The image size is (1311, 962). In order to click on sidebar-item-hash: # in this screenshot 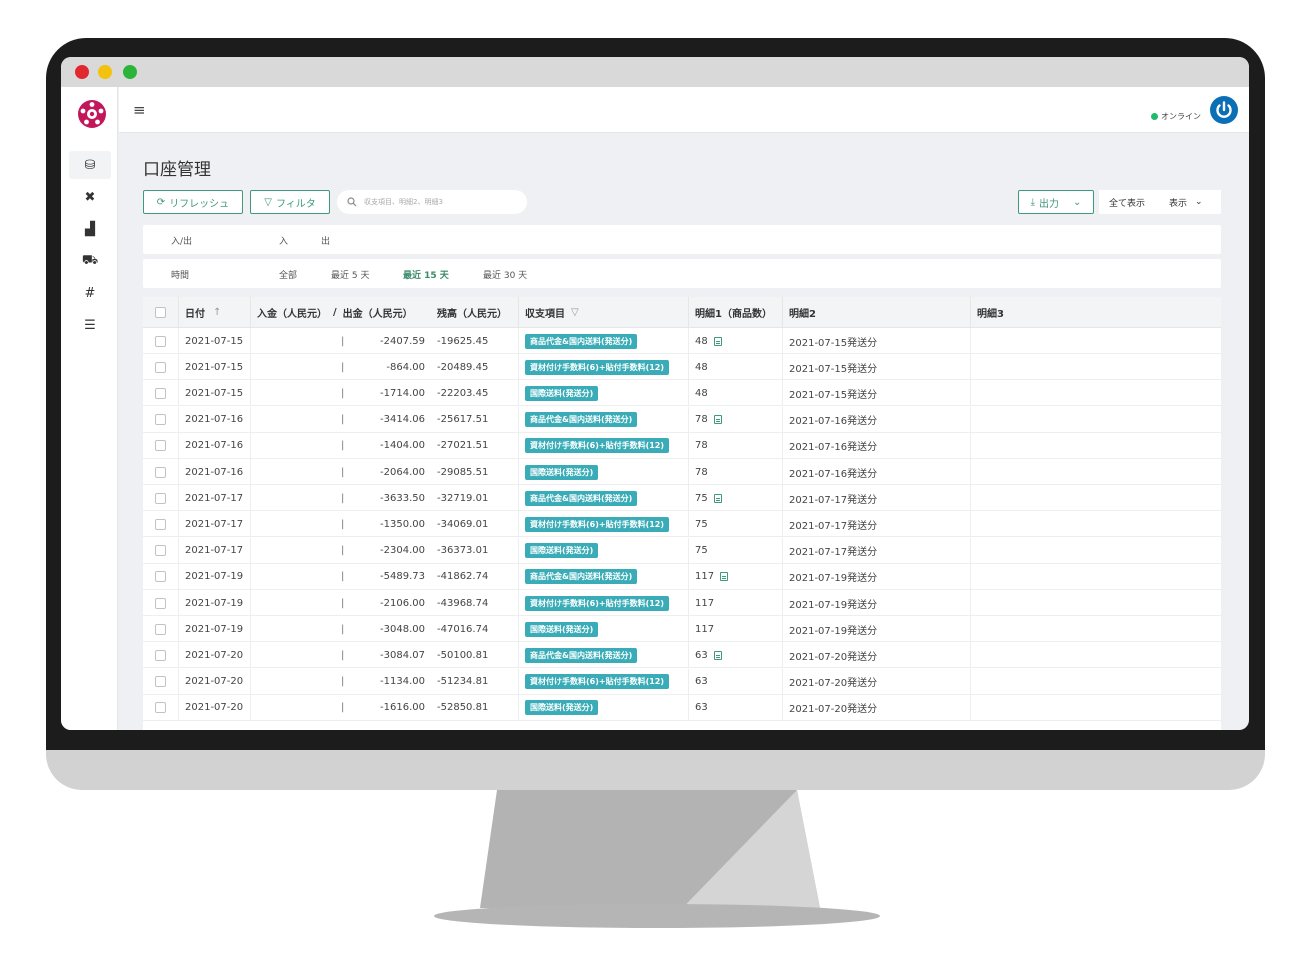, I will do `click(90, 293)`.